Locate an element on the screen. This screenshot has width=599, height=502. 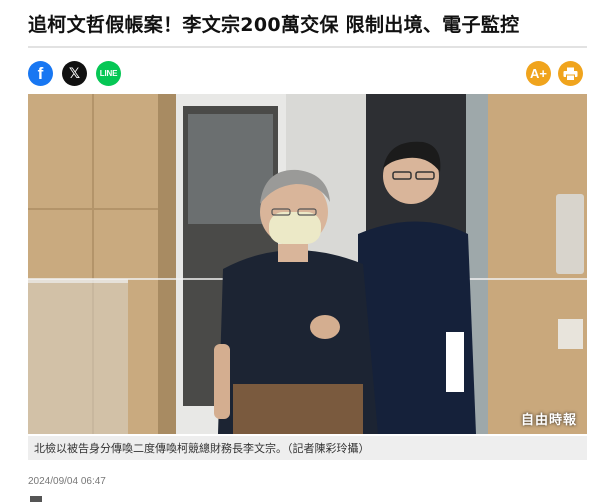
font-size-button: A+ is located at coordinates (538, 73).